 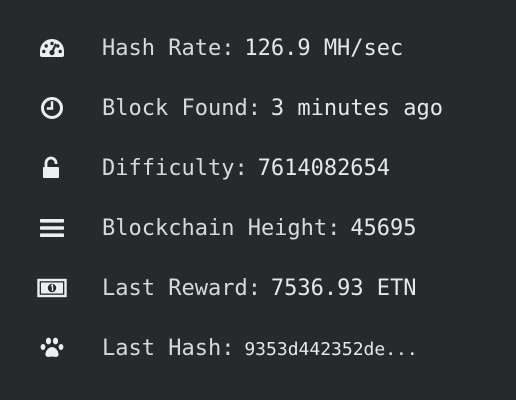 What do you see at coordinates (259, 228) in the screenshot?
I see `stat-label: Blockchain Height: 45695` at bounding box center [259, 228].